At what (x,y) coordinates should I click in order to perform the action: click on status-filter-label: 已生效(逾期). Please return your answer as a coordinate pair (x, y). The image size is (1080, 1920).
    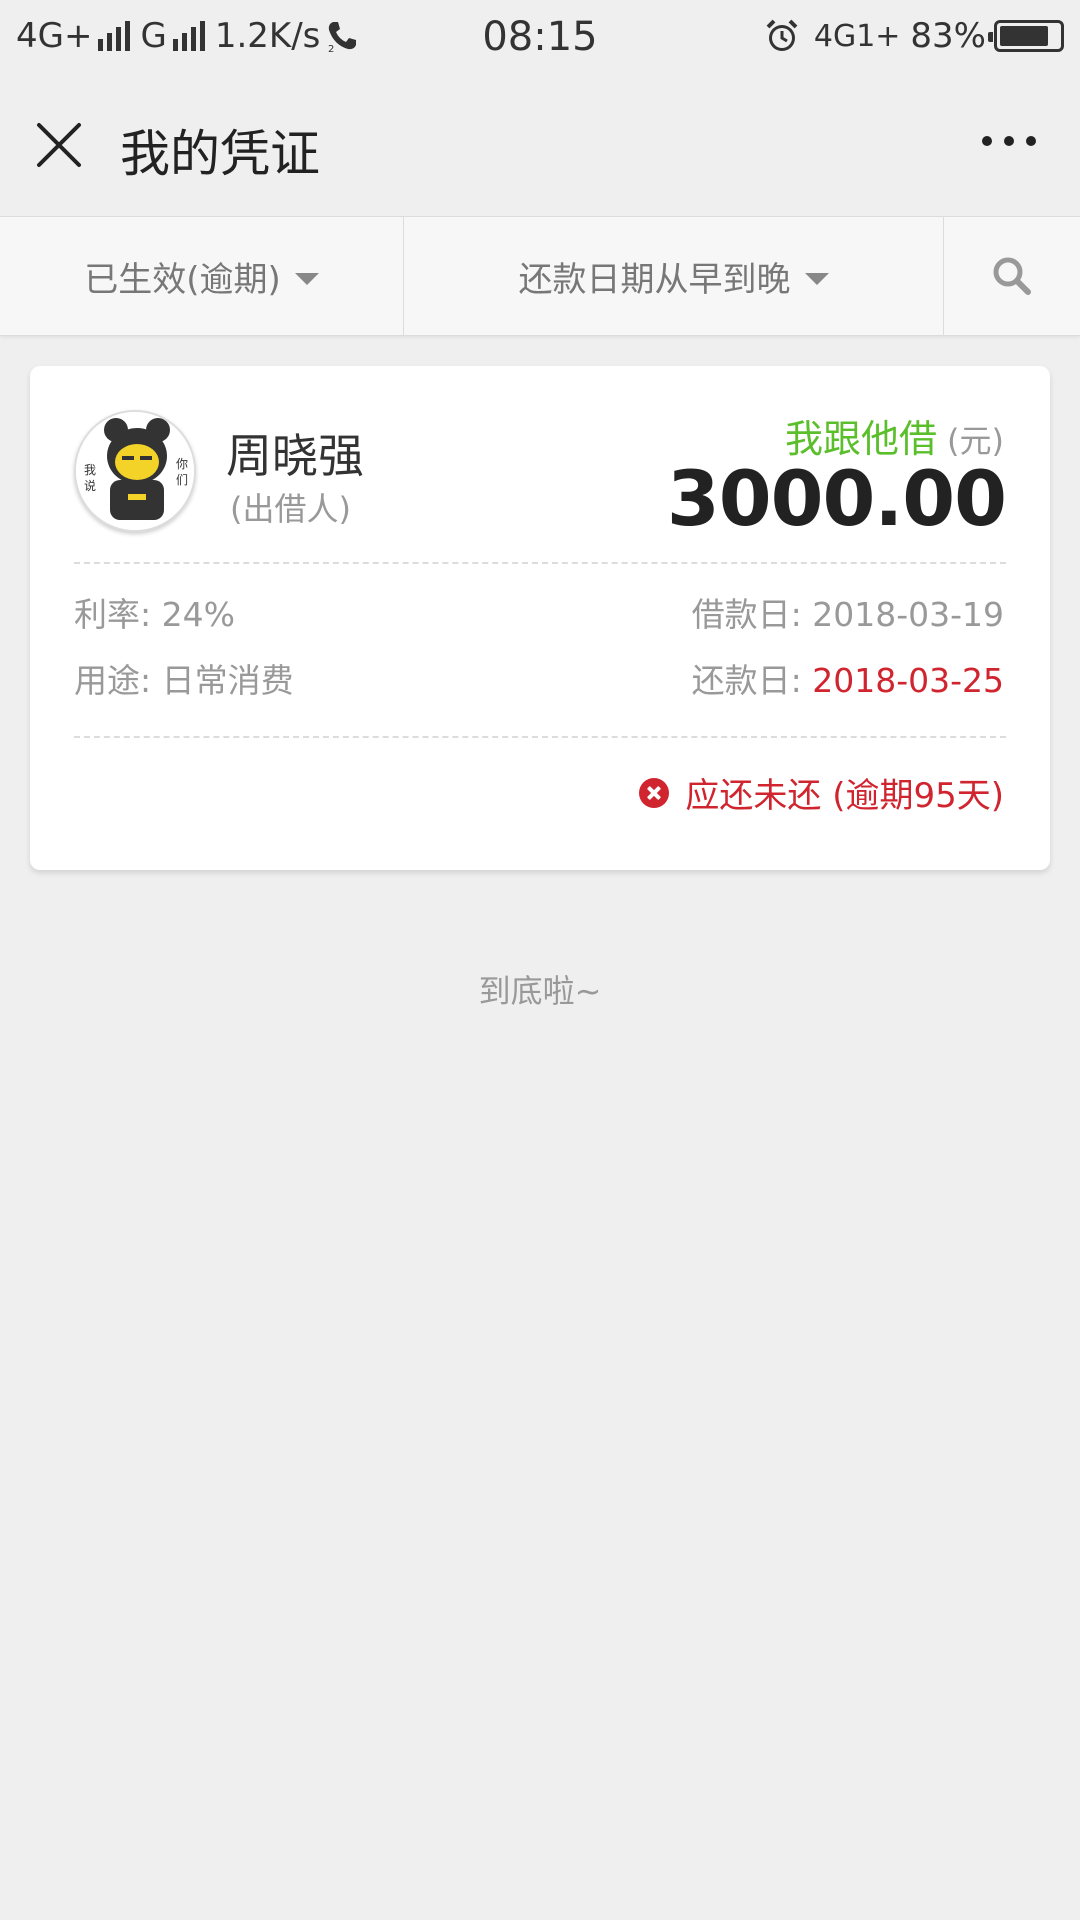
    Looking at the image, I should click on (182, 279).